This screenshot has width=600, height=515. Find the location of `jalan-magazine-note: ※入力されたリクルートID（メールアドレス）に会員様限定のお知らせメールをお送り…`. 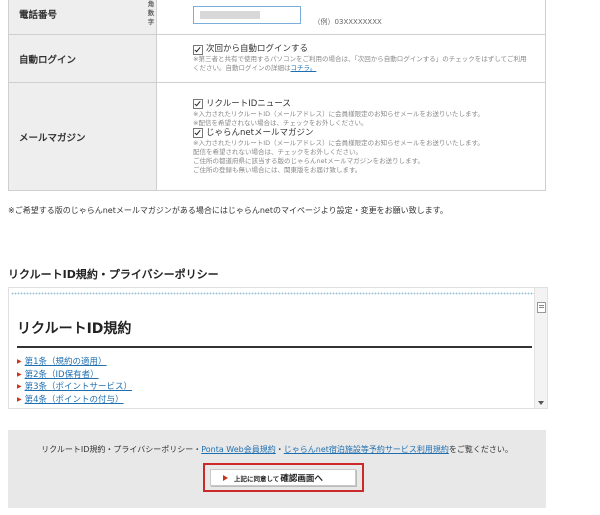

jalan-magazine-note: ※入力されたリクルートID（メールアドレス）に会員様限定のお知らせメールをお送り… is located at coordinates (338, 156).